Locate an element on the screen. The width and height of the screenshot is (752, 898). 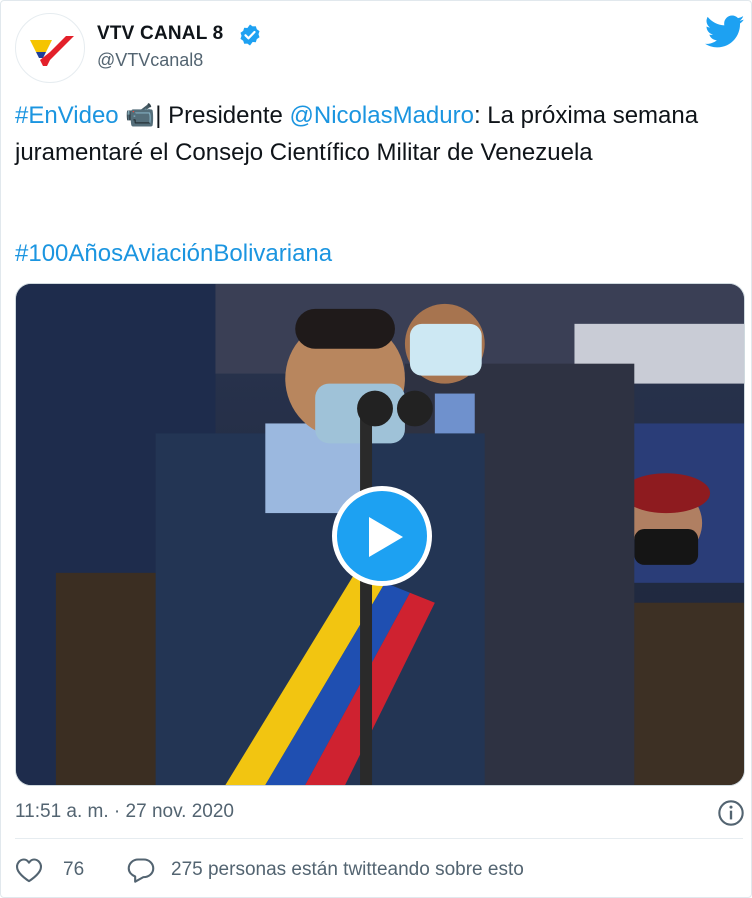
hashtag-envideo: #EnVideo is located at coordinates (67, 115).